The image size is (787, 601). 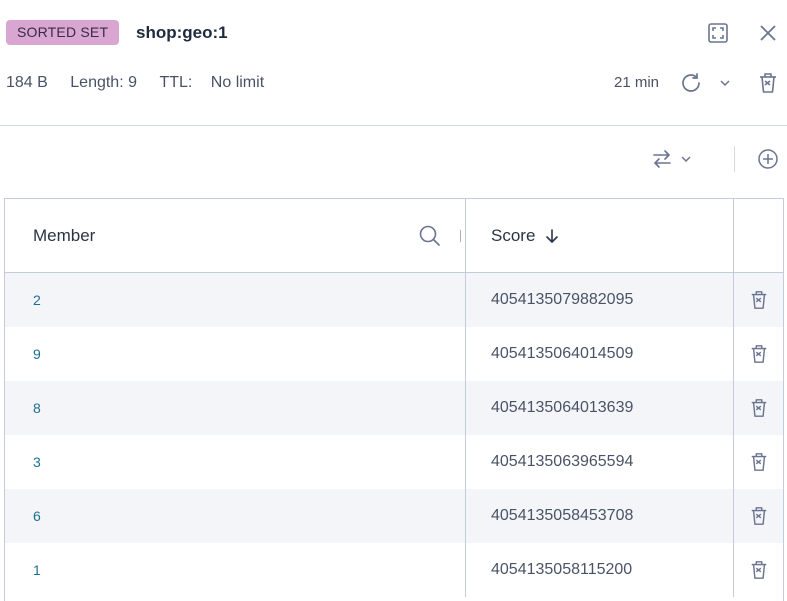 I want to click on table-row: 8 4054135064013639, so click(x=394, y=408).